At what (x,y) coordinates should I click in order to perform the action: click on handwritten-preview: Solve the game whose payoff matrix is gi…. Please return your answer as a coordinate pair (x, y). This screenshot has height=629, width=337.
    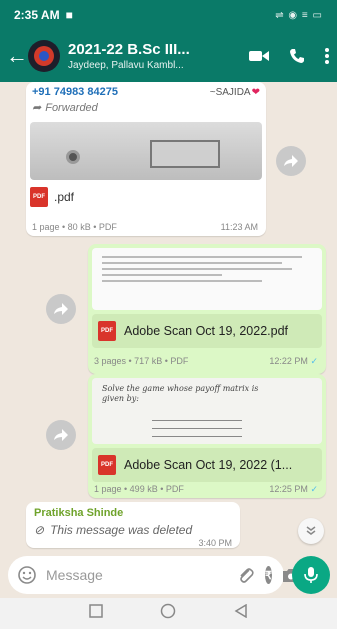
    Looking at the image, I should click on (180, 394).